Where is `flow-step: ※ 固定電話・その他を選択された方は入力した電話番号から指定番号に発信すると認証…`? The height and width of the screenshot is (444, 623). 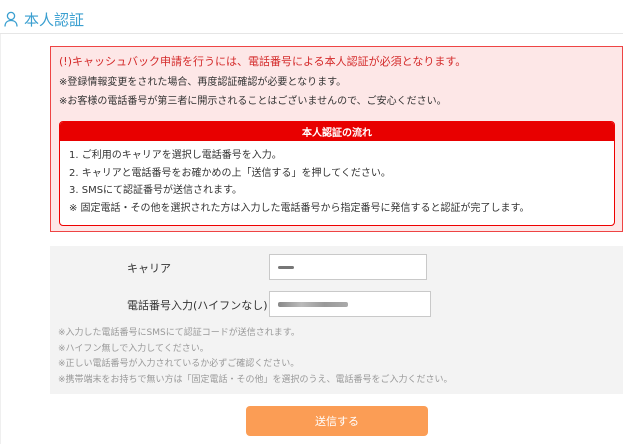
flow-step: ※ 固定電話・その他を選択された方は入力した電話番号から指定番号に発信すると認証… is located at coordinates (299, 208).